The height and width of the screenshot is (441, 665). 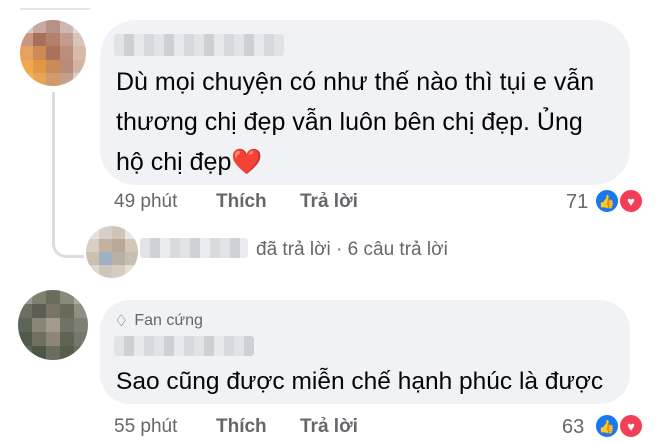 I want to click on fan-badge: ♢ Fan cứng, so click(x=158, y=321).